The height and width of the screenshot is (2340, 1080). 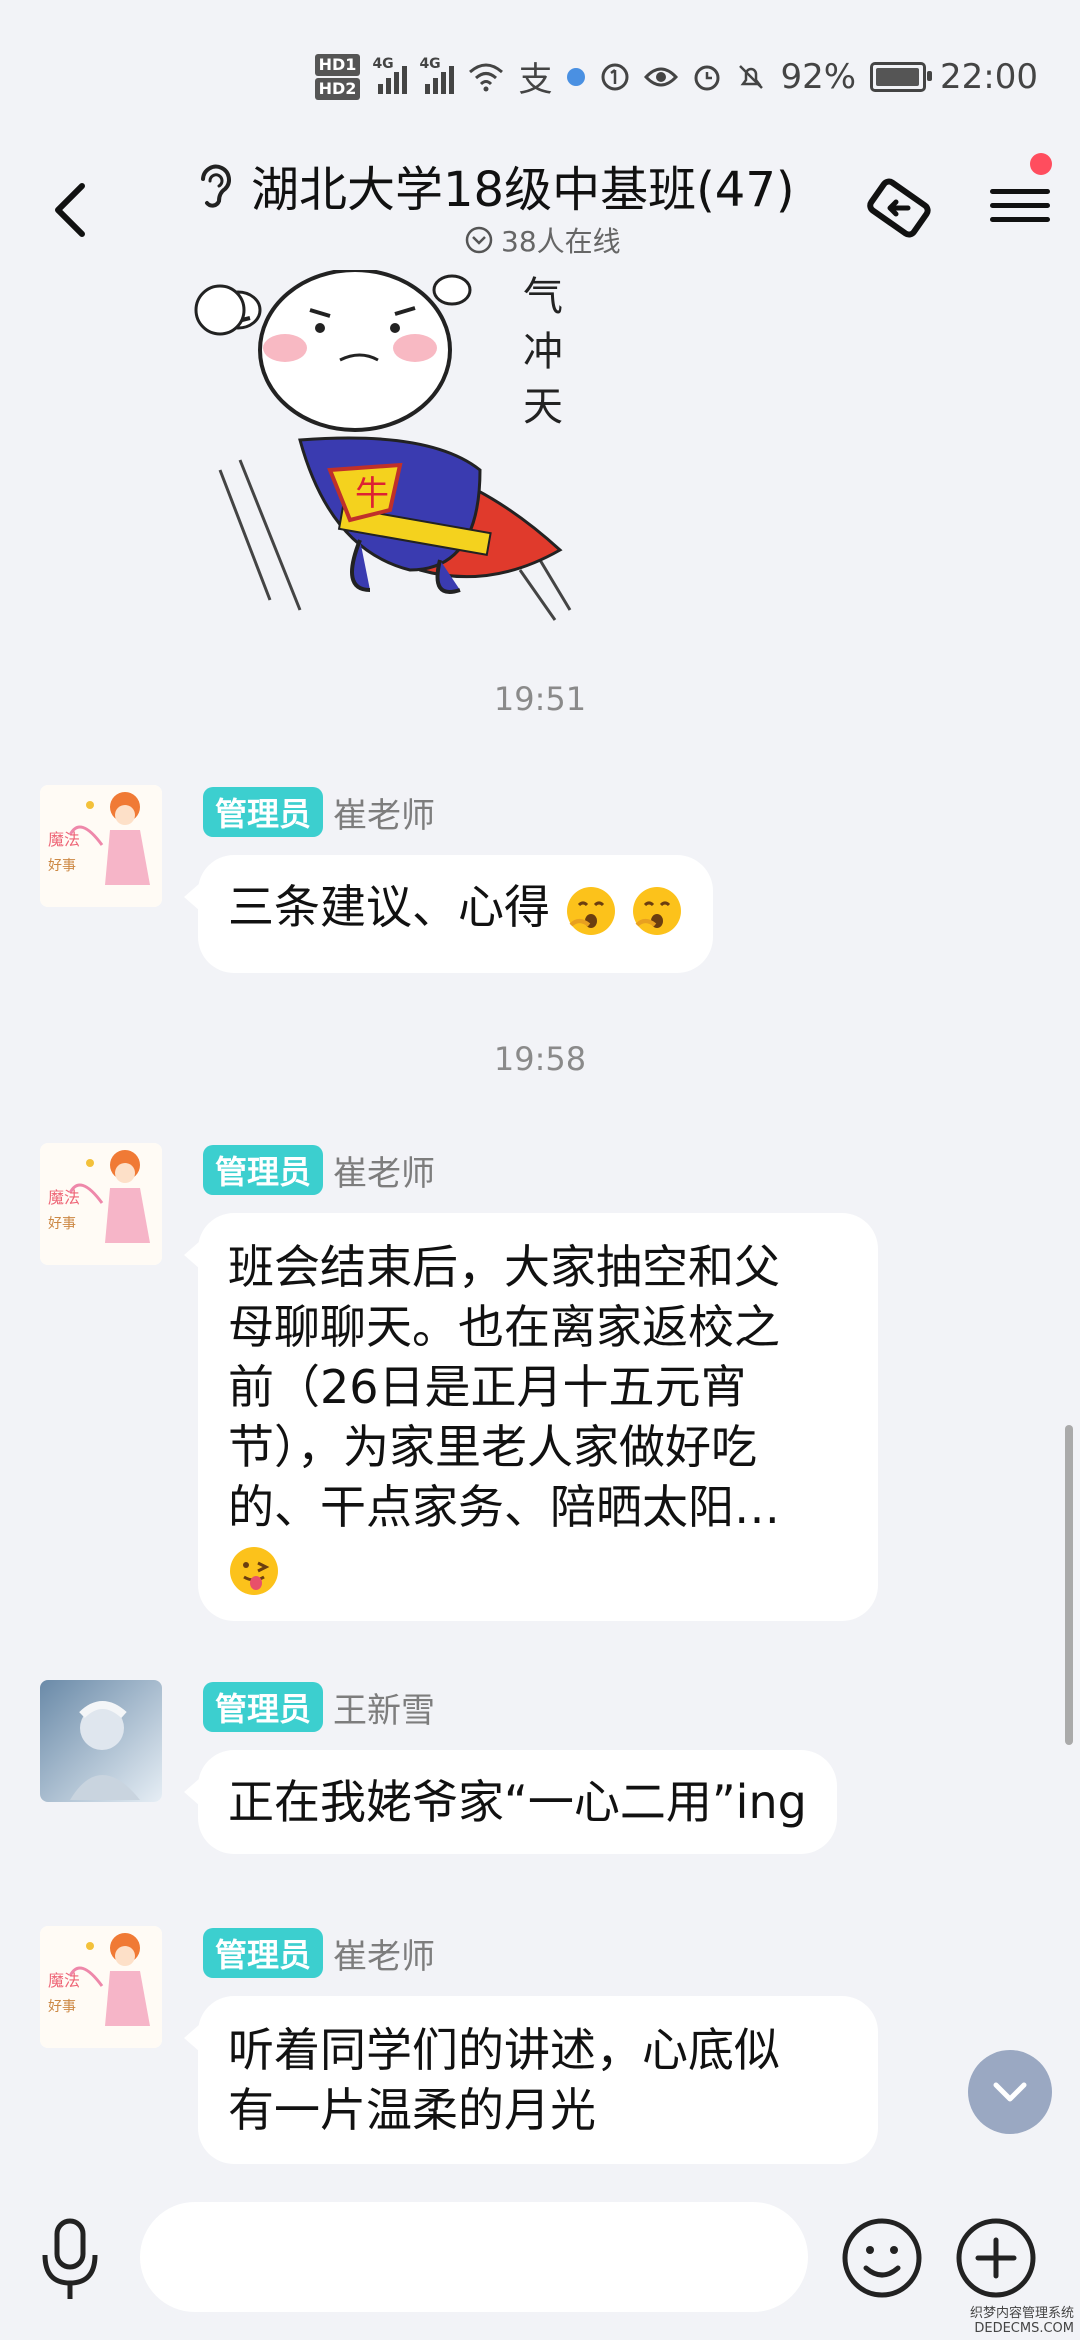 I want to click on message-bubble: 正在我姥爷家“一心二用”ing, so click(x=510, y=1802).